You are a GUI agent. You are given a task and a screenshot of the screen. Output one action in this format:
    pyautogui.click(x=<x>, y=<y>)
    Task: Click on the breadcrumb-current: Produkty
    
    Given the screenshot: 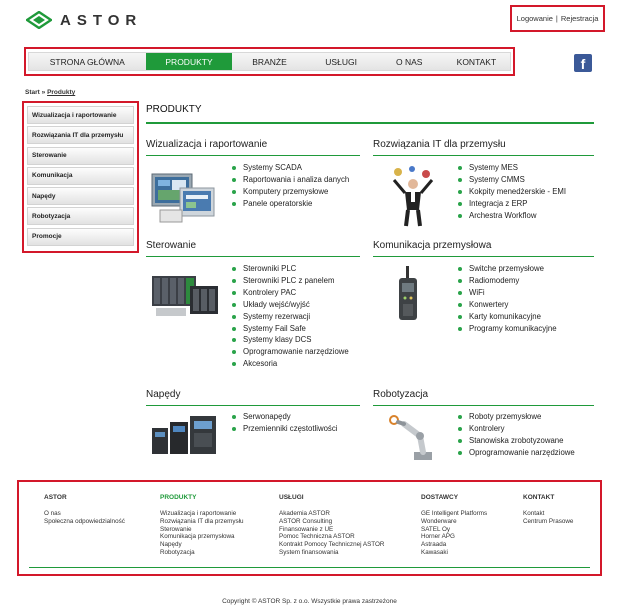 What is the action you would take?
    pyautogui.click(x=61, y=92)
    